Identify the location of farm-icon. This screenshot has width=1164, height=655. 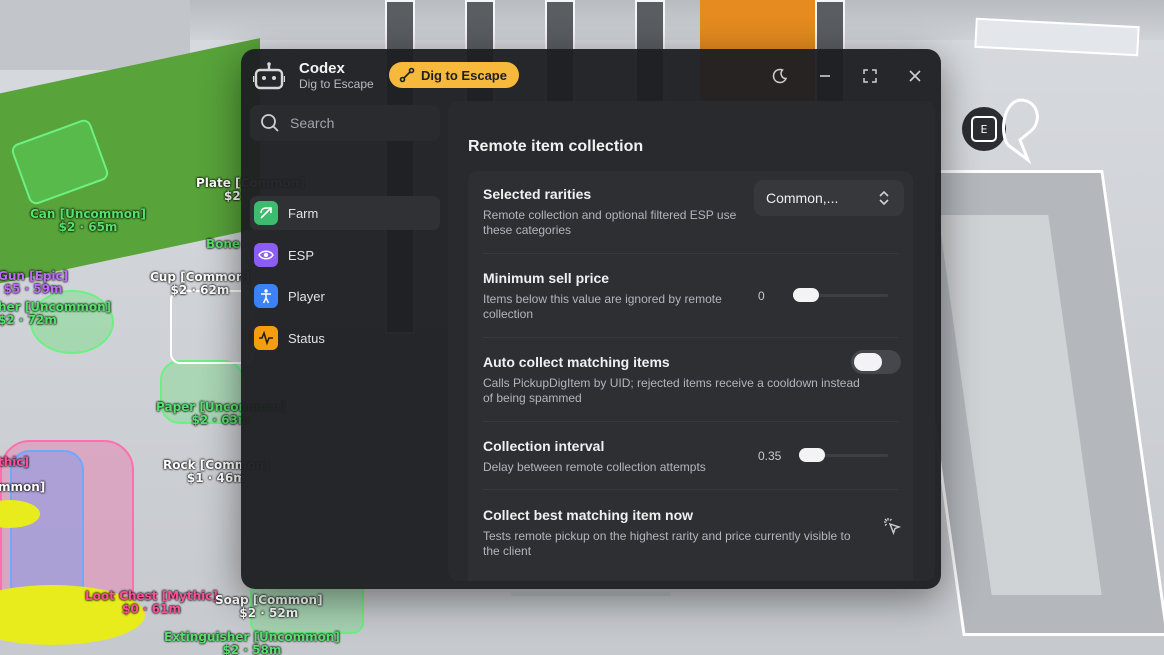
(266, 213).